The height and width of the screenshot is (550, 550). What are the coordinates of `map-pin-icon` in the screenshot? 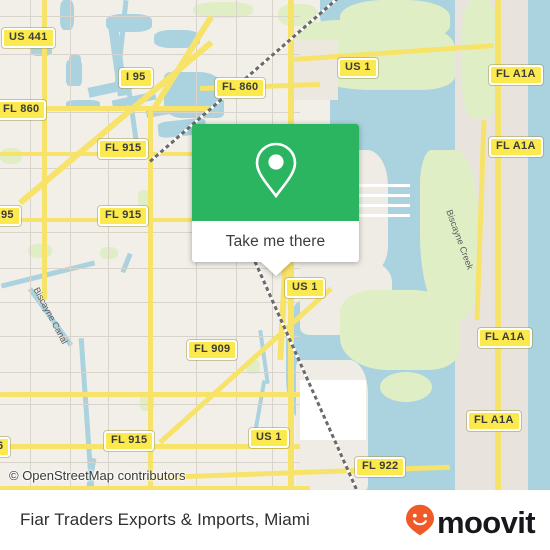 It's located at (276, 172).